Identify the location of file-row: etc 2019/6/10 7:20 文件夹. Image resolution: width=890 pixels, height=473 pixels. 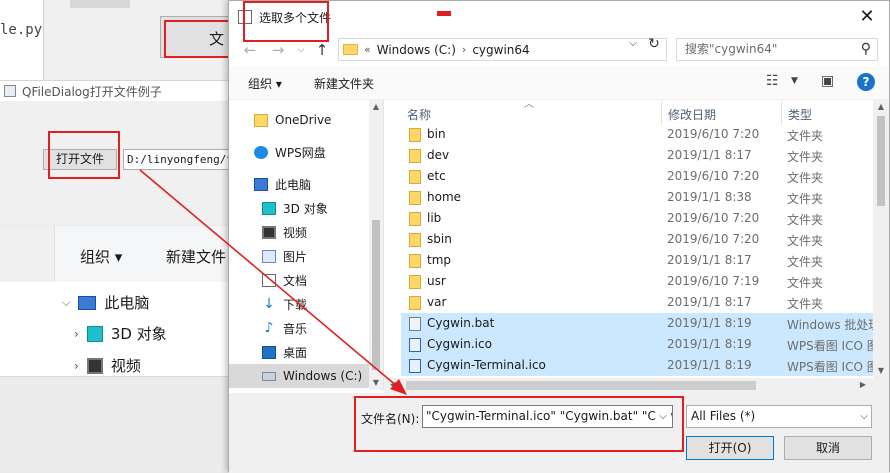
(645, 176).